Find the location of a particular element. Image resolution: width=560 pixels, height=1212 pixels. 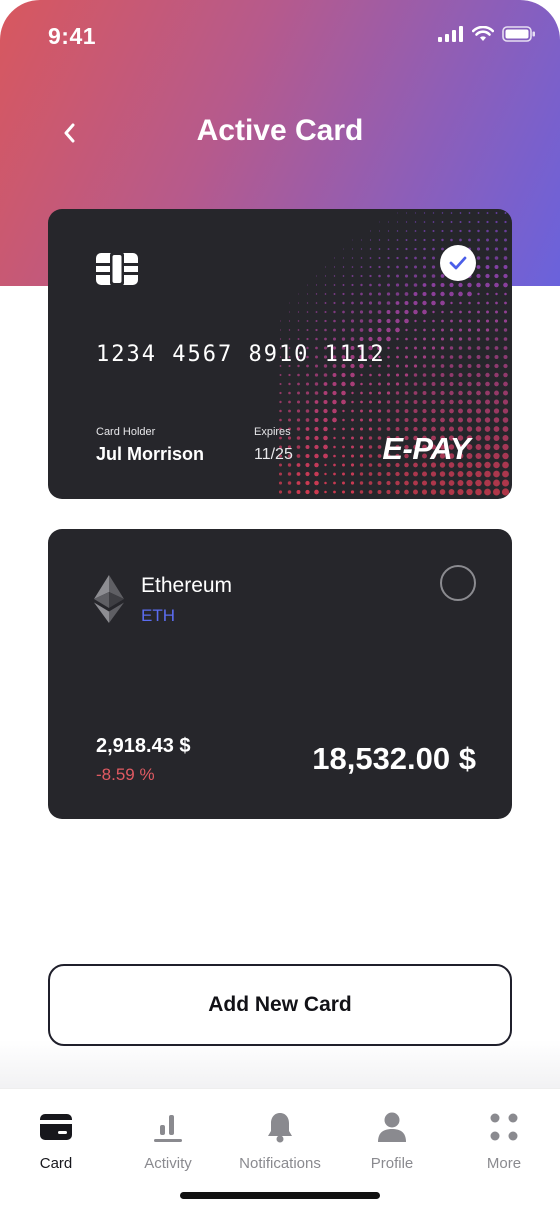

card-selected-check is located at coordinates (458, 263).